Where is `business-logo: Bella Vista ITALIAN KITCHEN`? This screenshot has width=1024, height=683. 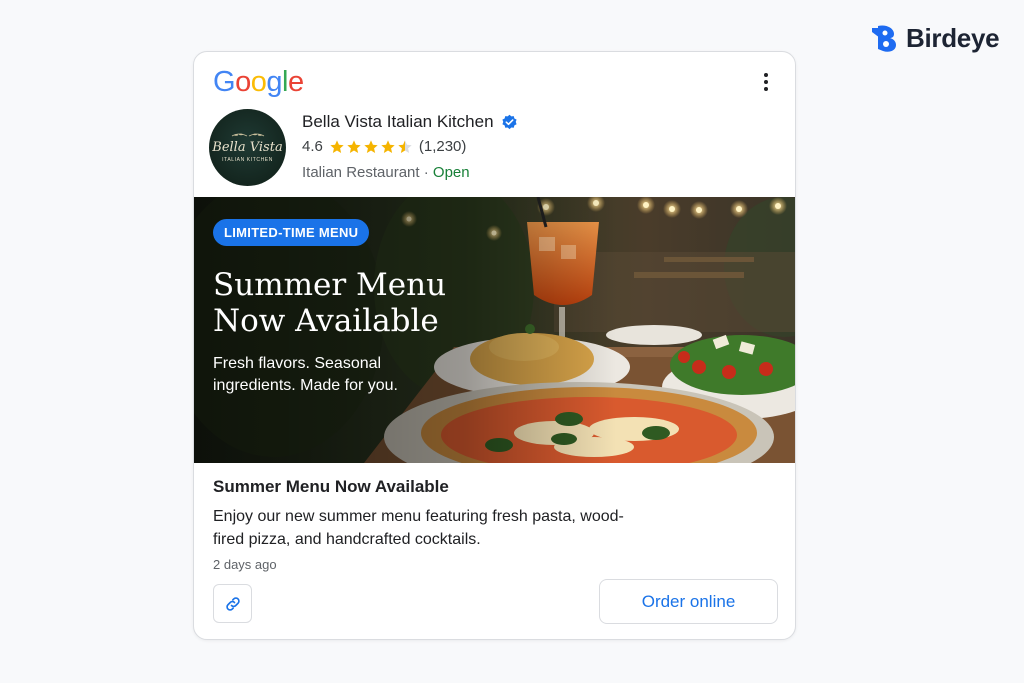
business-logo: Bella Vista ITALIAN KITCHEN is located at coordinates (247, 147).